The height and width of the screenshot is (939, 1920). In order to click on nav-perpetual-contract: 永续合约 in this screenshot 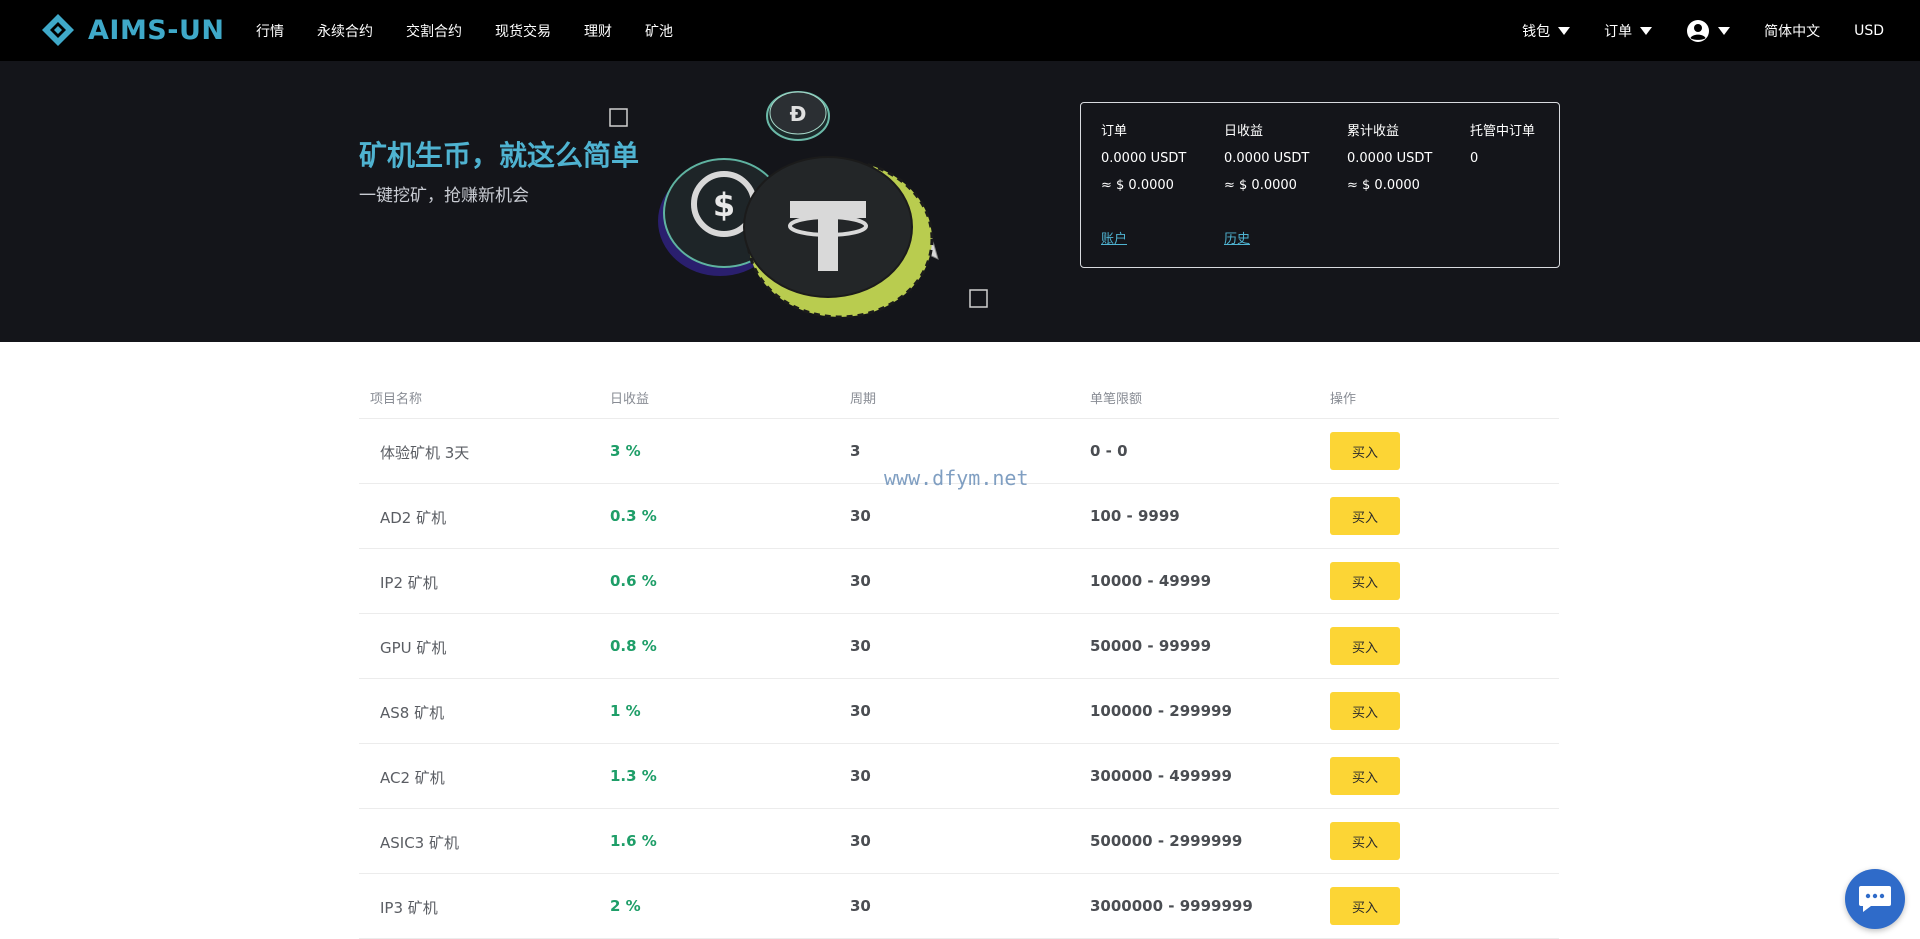, I will do `click(345, 31)`.